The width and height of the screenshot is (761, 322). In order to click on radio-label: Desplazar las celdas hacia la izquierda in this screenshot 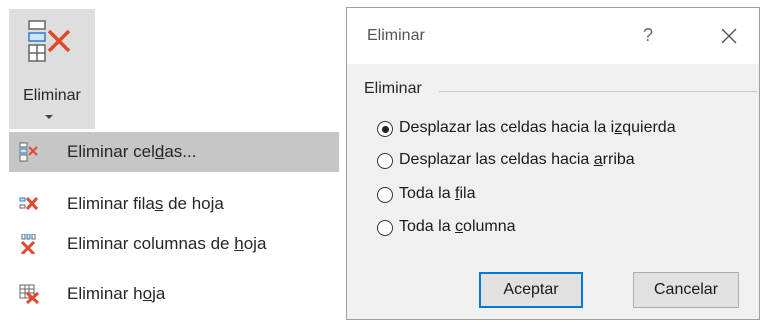, I will do `click(537, 127)`.